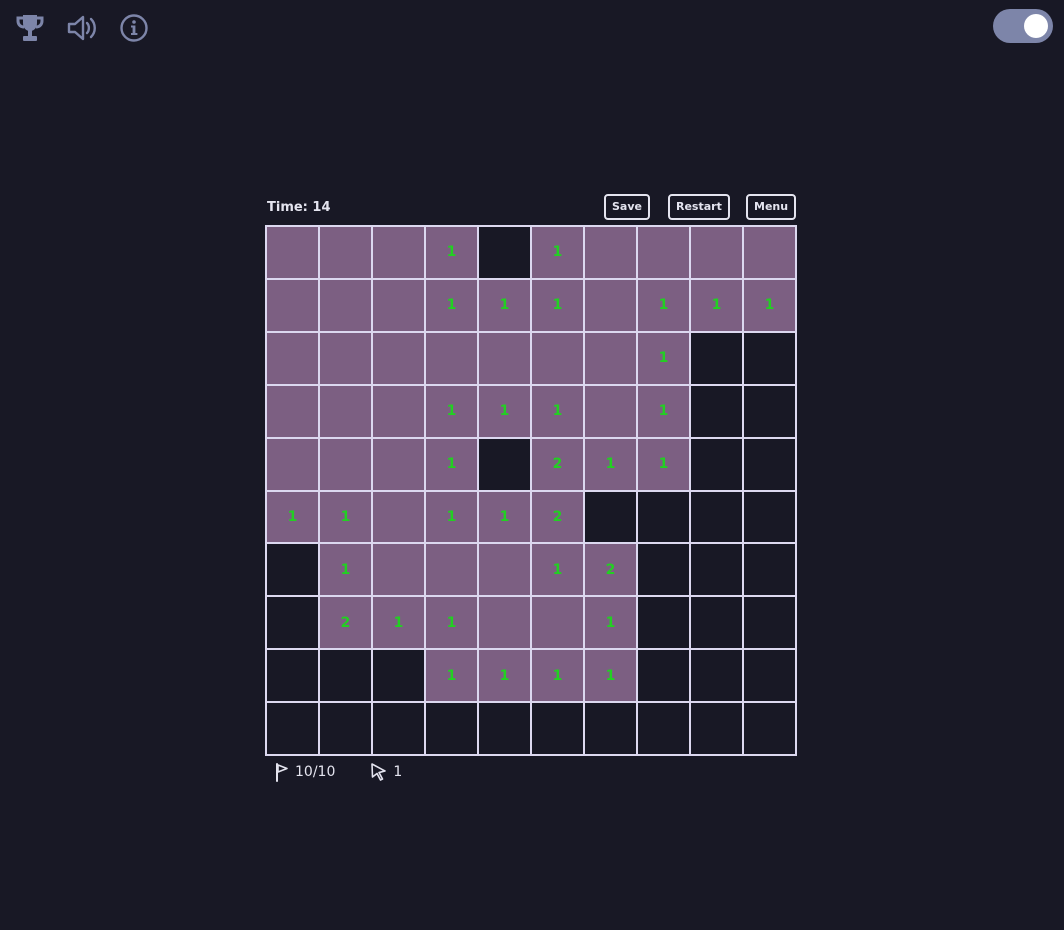 This screenshot has width=1064, height=930. I want to click on menu-button: Menu, so click(771, 207).